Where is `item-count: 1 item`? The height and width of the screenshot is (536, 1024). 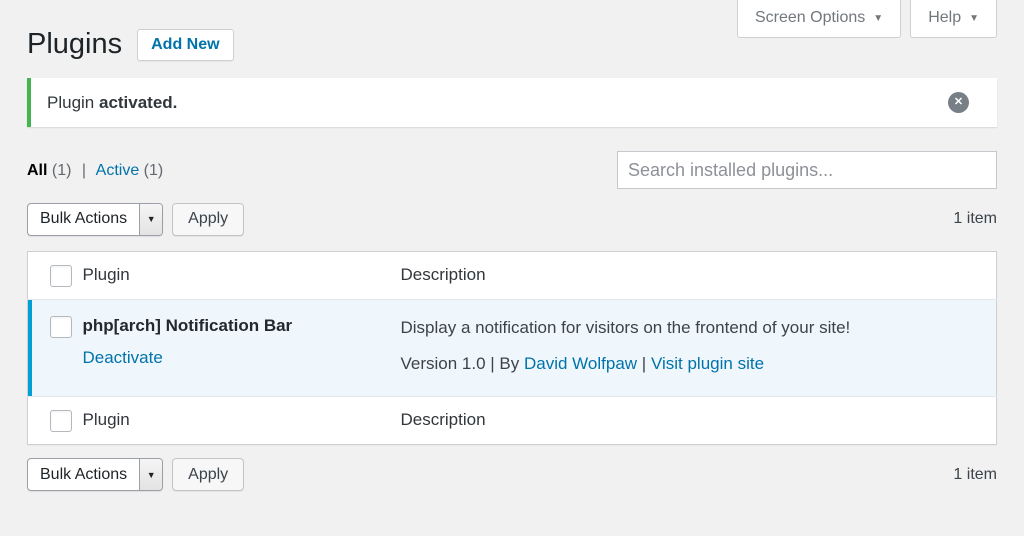
item-count: 1 item is located at coordinates (975, 218).